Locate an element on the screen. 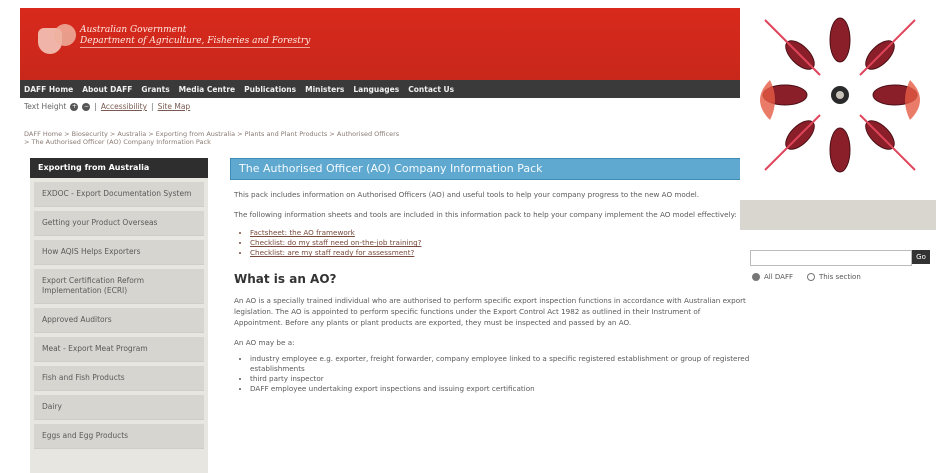 The image size is (936, 473). section-heading: What is an AO? is located at coordinates (285, 279).